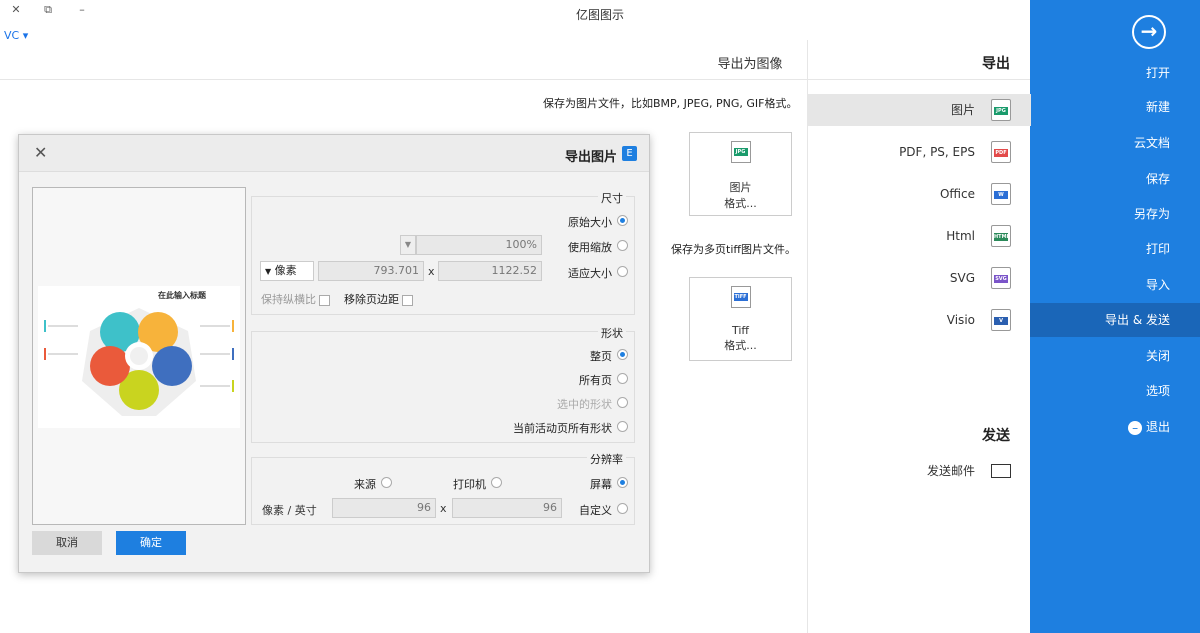 Image resolution: width=1200 pixels, height=633 pixels. I want to click on send-mail-label: 发送邮件, so click(950, 471).